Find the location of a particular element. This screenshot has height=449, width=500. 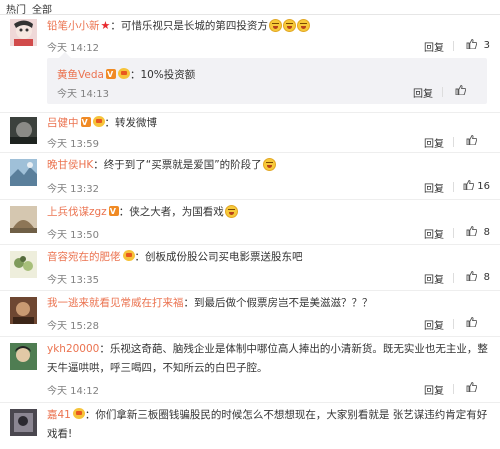

comment-item: 上兵伐谋zgz ：侠之大者，为国看戏 今天 13:50 回复 8 is located at coordinates (250, 222).